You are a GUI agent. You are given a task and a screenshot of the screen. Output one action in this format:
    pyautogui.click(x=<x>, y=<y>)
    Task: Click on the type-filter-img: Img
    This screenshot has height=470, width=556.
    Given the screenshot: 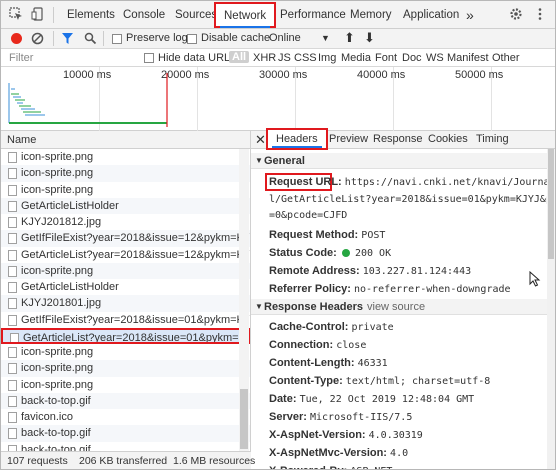 What is the action you would take?
    pyautogui.click(x=327, y=58)
    